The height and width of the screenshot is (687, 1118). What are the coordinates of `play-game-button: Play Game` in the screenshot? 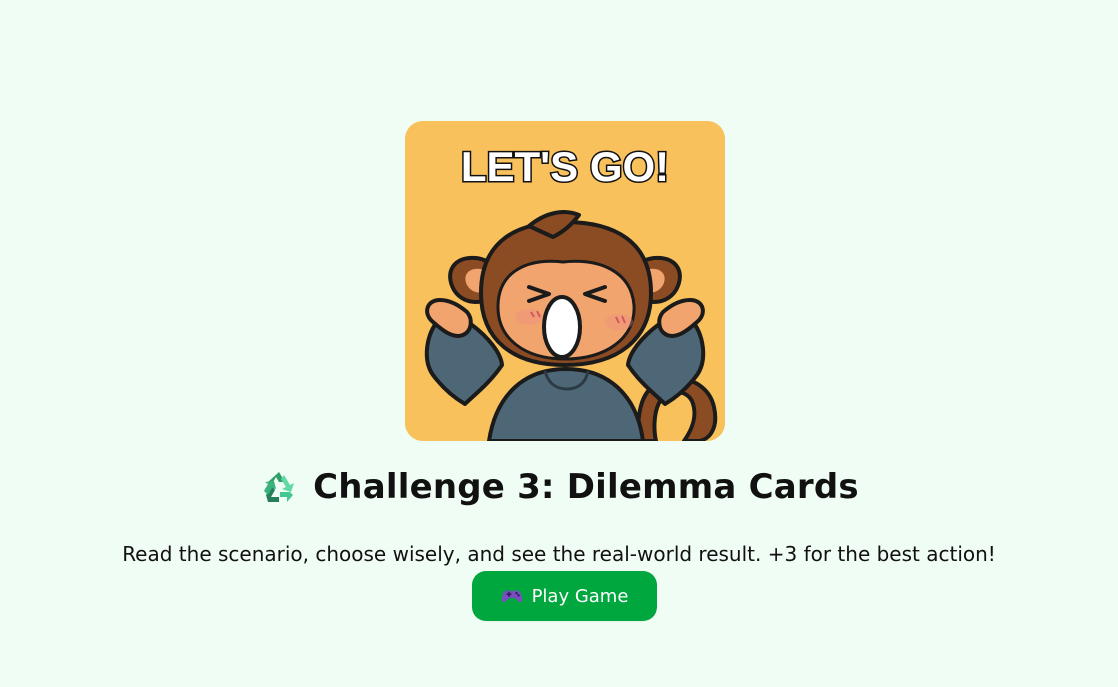 It's located at (564, 596).